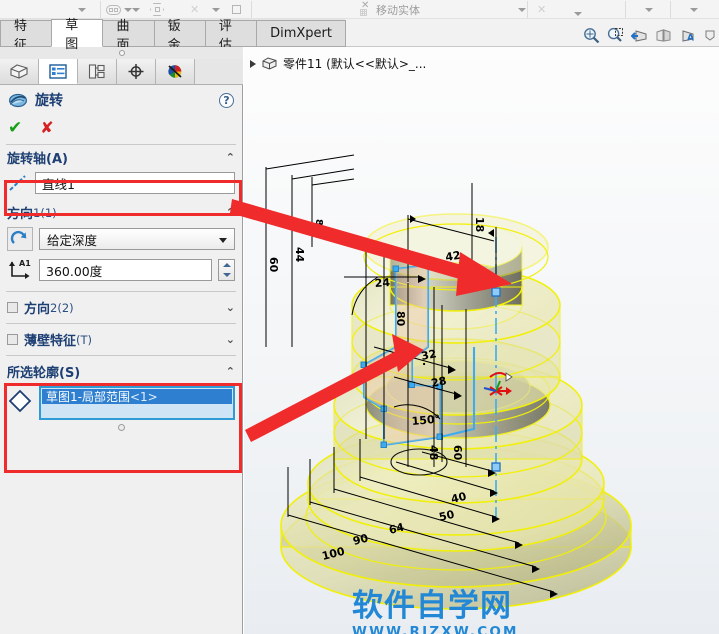 Image resolution: width=719 pixels, height=634 pixels. What do you see at coordinates (226, 265) in the screenshot?
I see `stepper-up-icon` at bounding box center [226, 265].